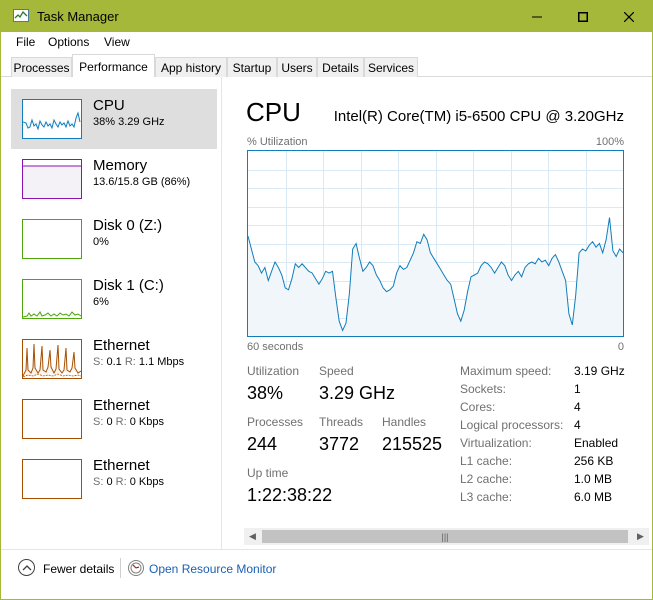  I want to click on spec-label: L2 cache:, so click(486, 479).